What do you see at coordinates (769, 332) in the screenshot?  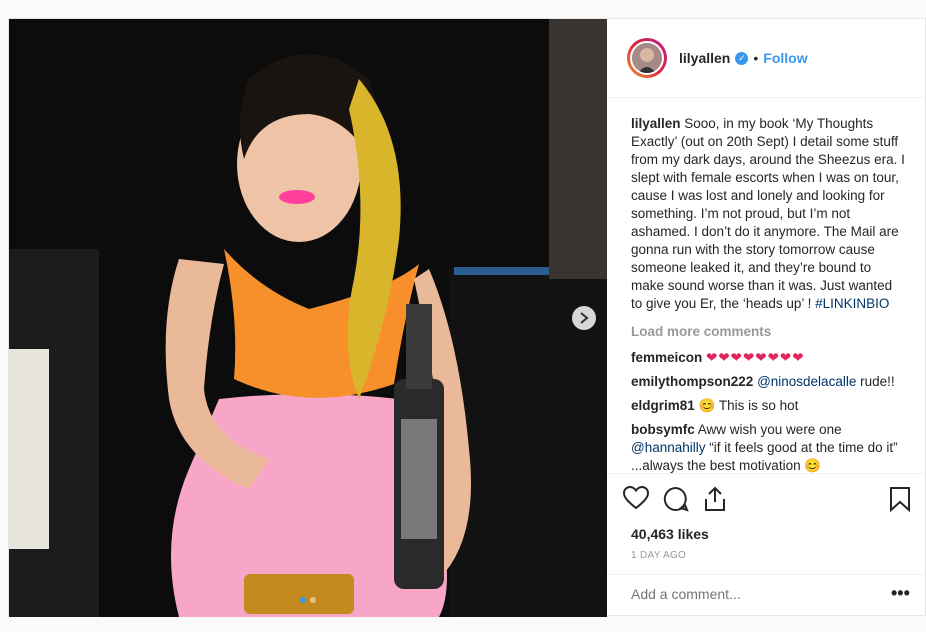 I see `load-more-comments-button: Load more comments` at bounding box center [769, 332].